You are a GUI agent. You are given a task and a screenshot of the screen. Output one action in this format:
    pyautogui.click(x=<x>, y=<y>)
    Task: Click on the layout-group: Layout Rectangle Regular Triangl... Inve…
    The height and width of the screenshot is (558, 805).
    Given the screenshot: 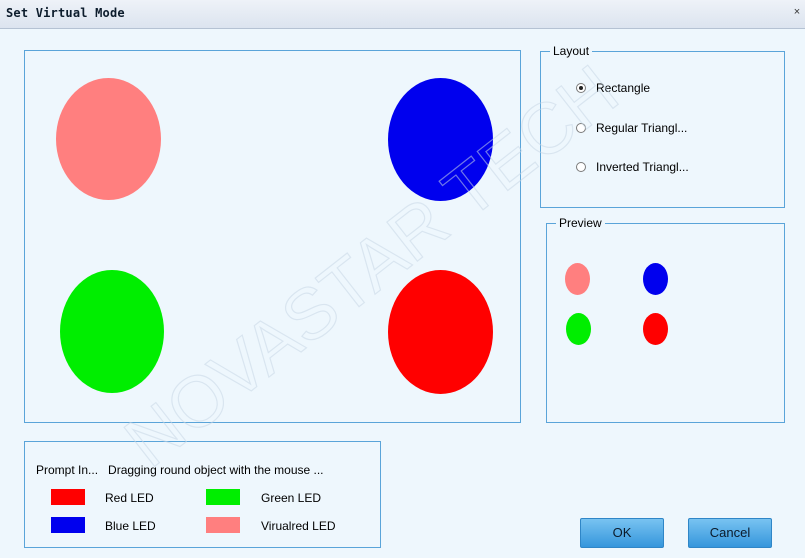 What is the action you would take?
    pyautogui.click(x=662, y=125)
    